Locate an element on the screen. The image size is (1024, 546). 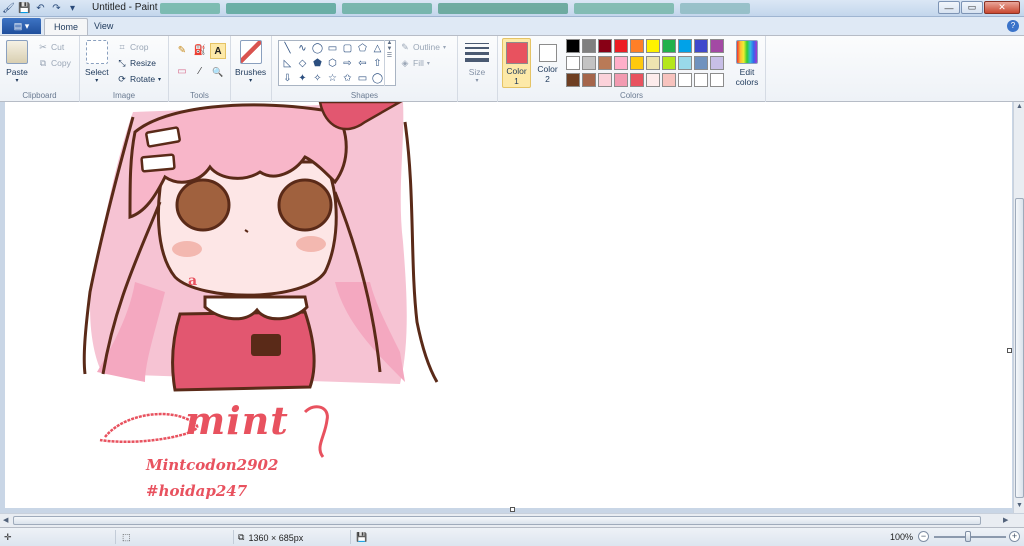
fill-button: ◈ Fill ▾ is located at coordinates (415, 63).